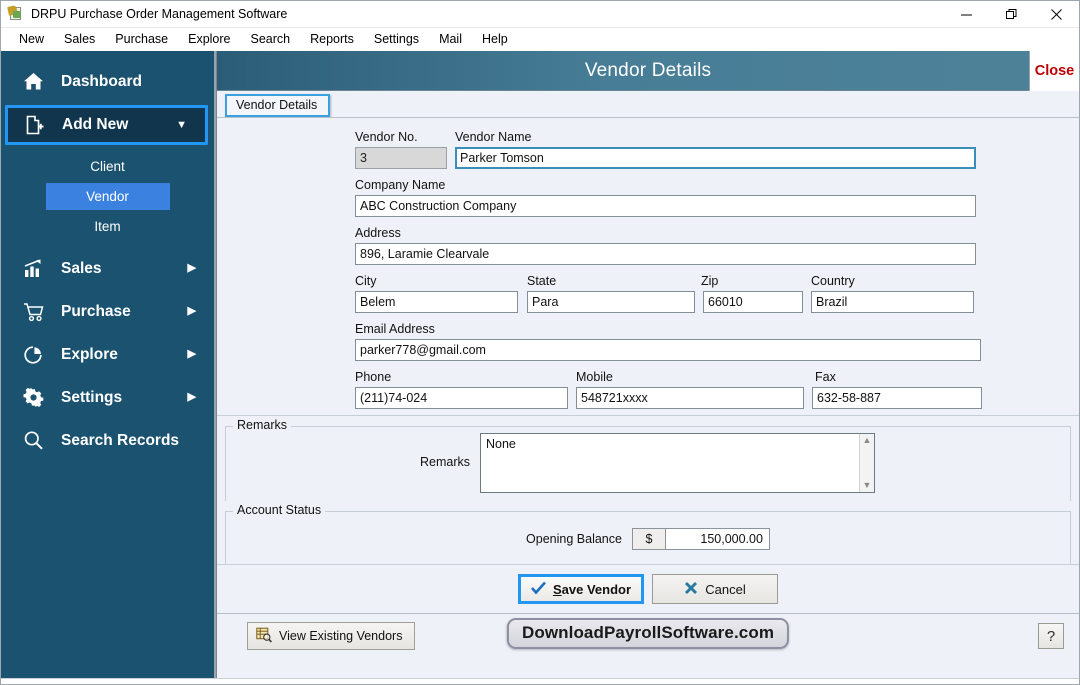  I want to click on close-icon, so click(1056, 14).